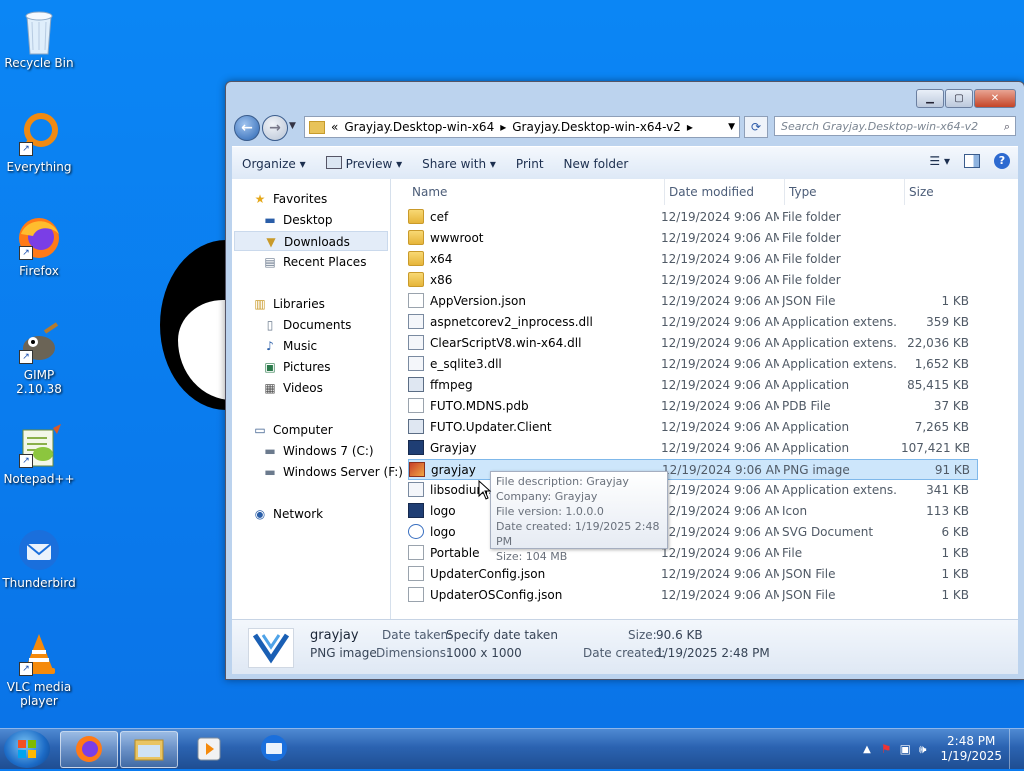  What do you see at coordinates (416, 489) in the screenshot?
I see `dll-file-icon` at bounding box center [416, 489].